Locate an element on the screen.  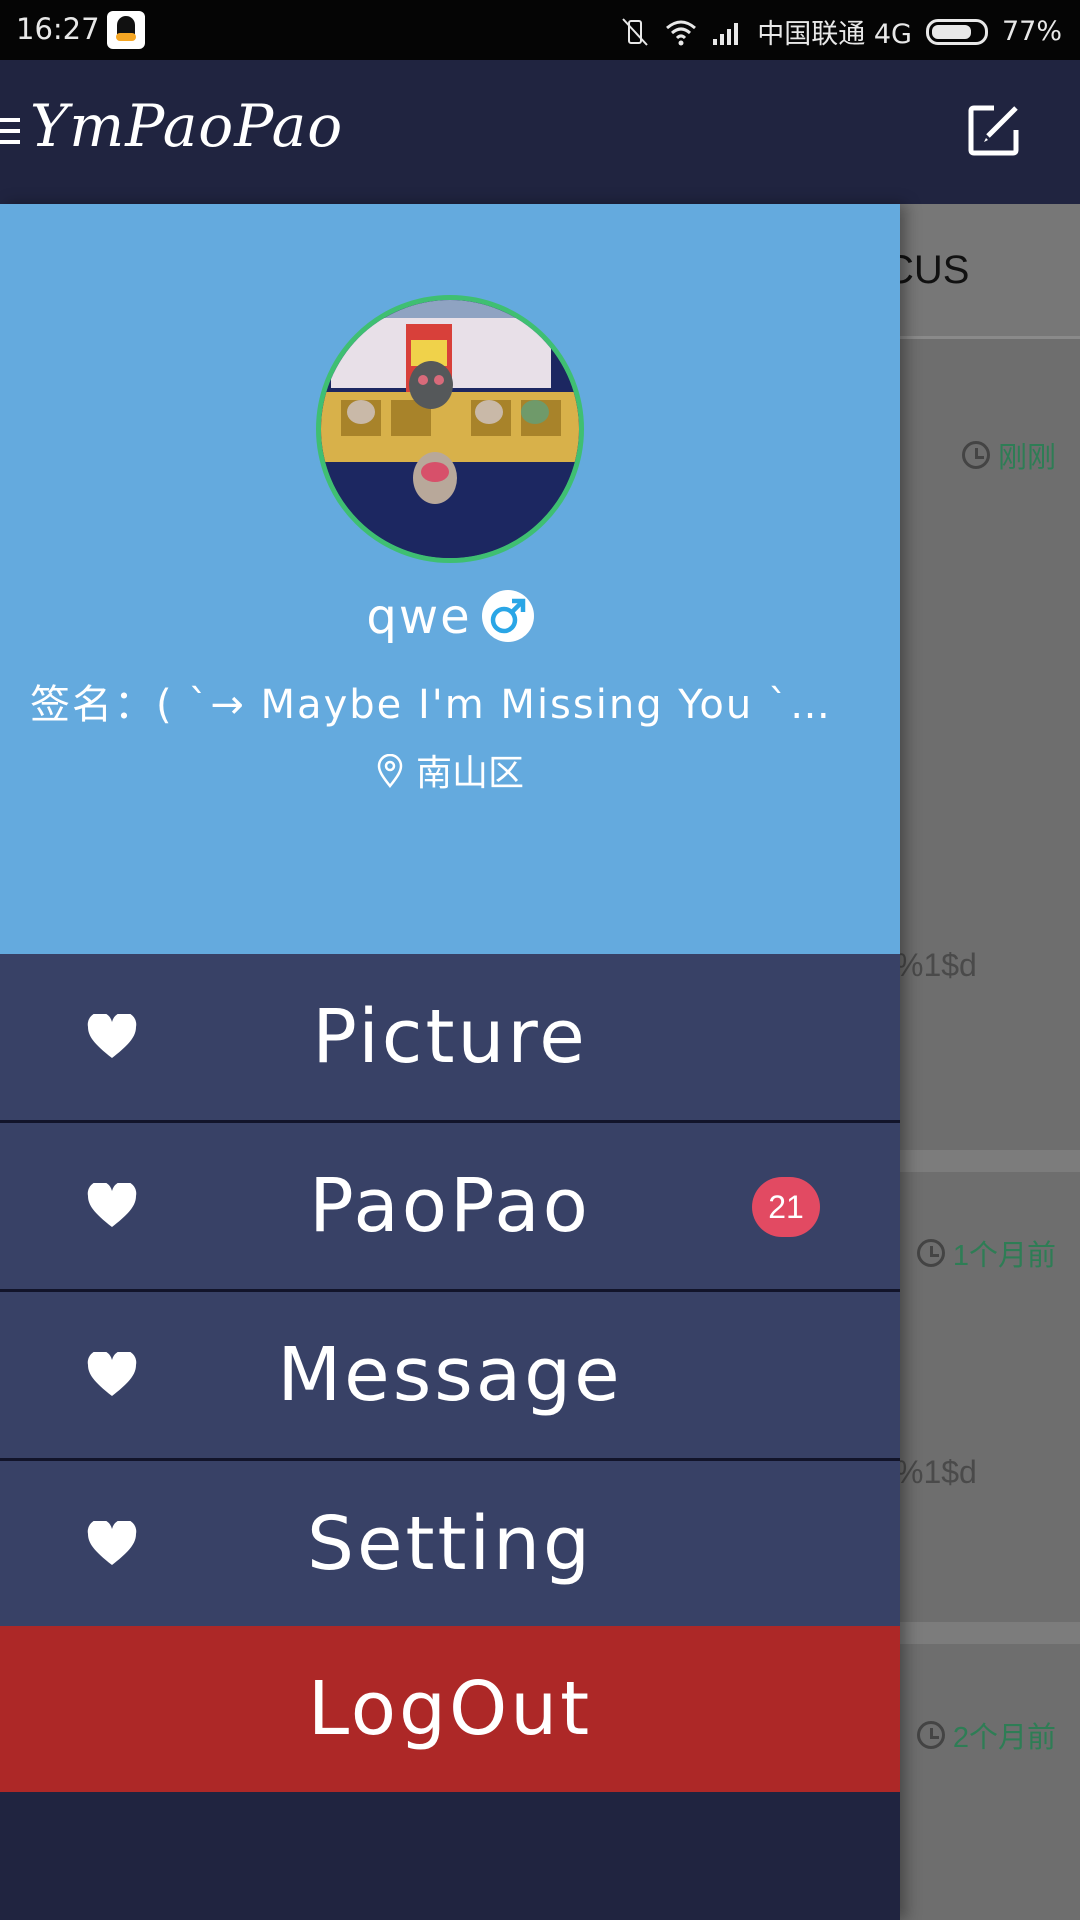
status-right: 中国联通 4G 77% is located at coordinates (840, 31).